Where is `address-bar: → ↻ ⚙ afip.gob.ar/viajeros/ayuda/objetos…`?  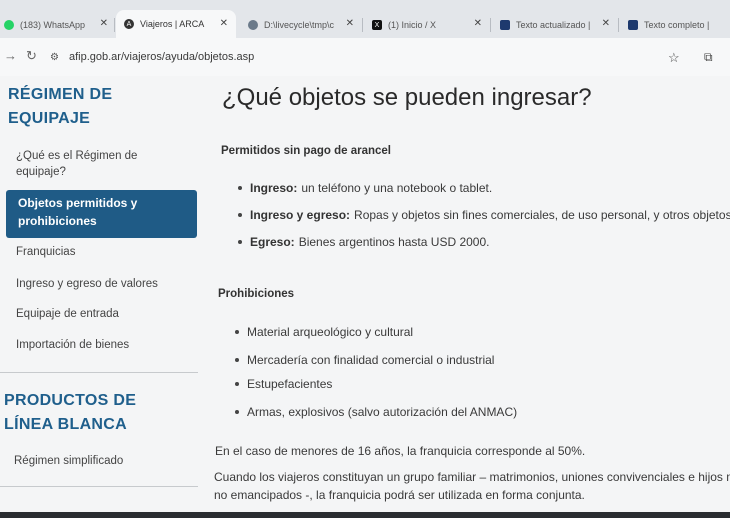
address-bar: → ↻ ⚙ afip.gob.ar/viajeros/ayuda/objetos… is located at coordinates (365, 57).